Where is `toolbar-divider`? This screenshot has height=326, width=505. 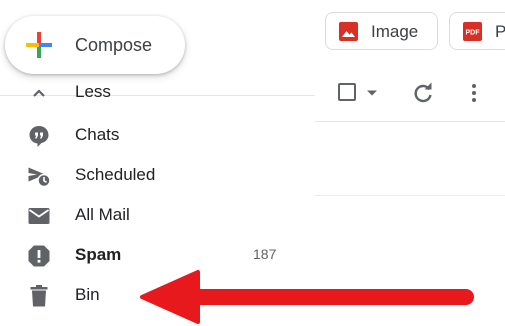
toolbar-divider is located at coordinates (410, 121).